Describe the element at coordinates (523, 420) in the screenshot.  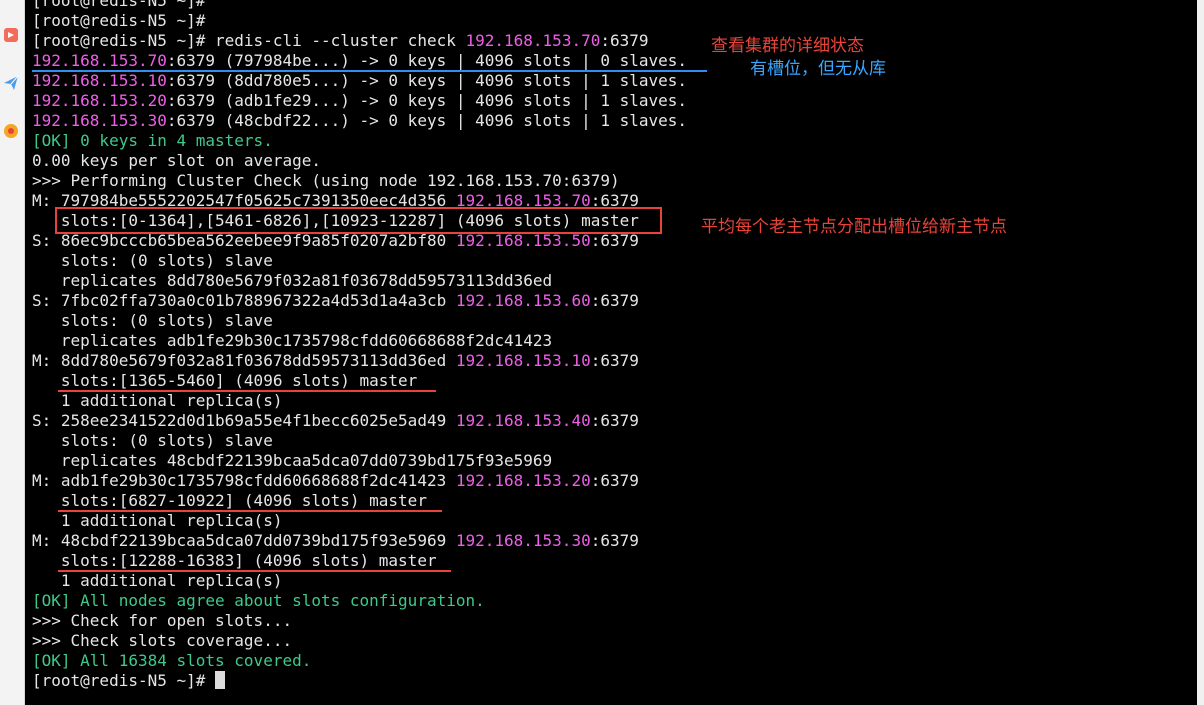
I see `ip-address: 192.168.153.40` at that location.